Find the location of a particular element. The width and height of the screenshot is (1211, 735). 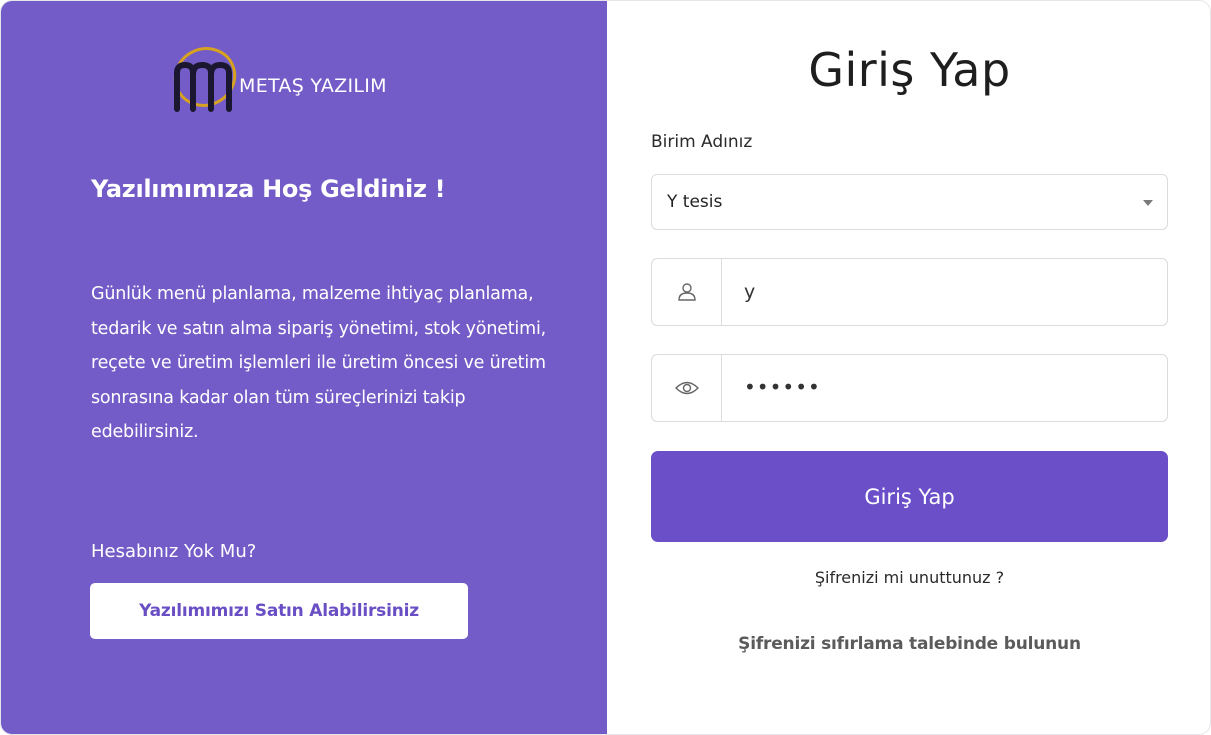

eye-icon is located at coordinates (686, 388).